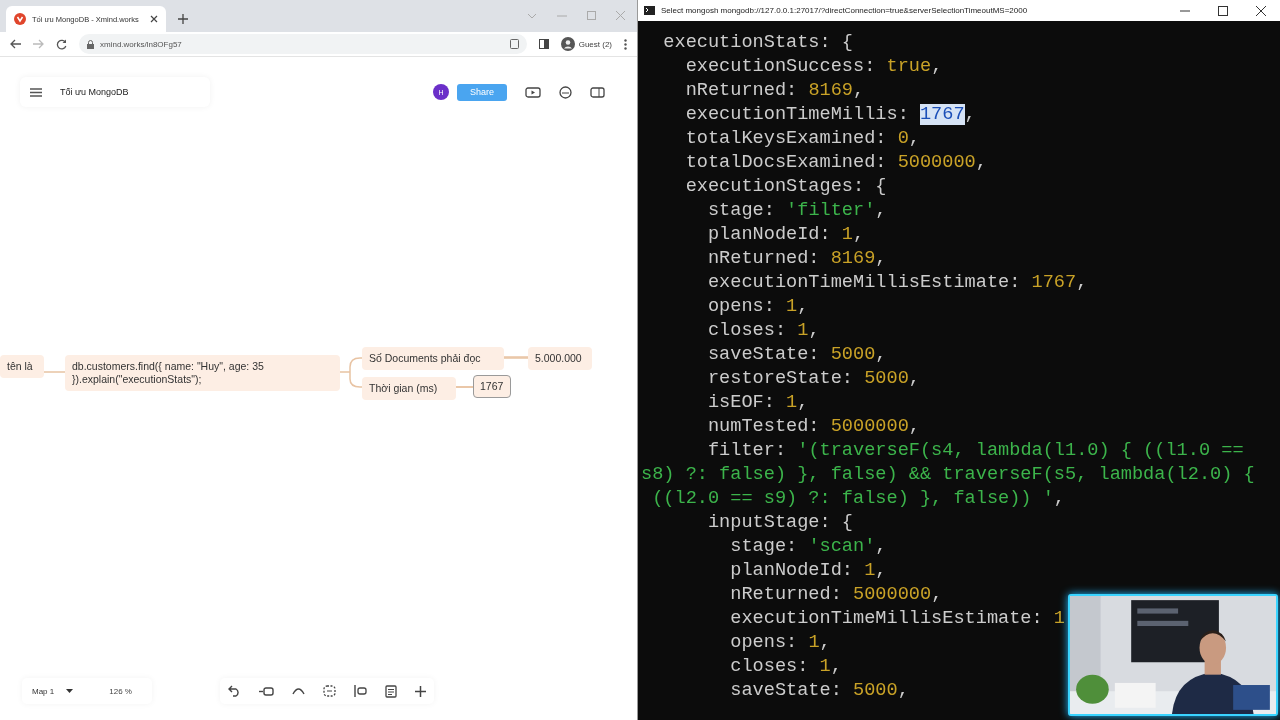  Describe the element at coordinates (785, 186) in the screenshot. I see `terminal-text: executionStages: {` at that location.